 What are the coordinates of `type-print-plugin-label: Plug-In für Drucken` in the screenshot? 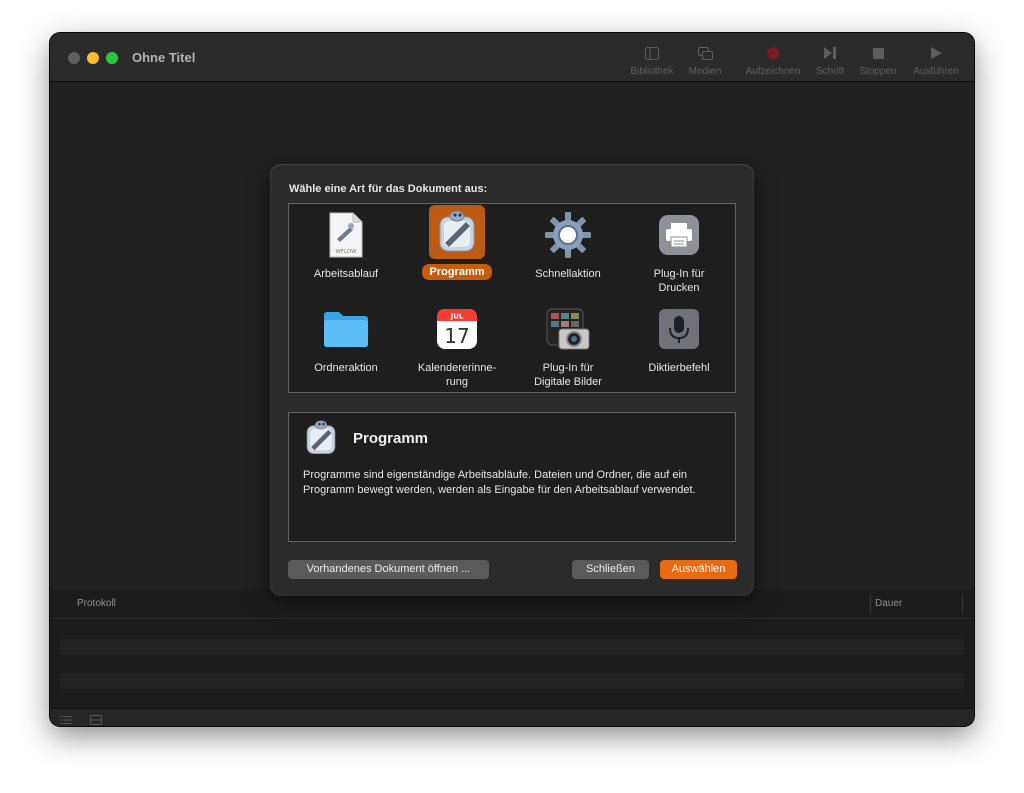 It's located at (679, 281).